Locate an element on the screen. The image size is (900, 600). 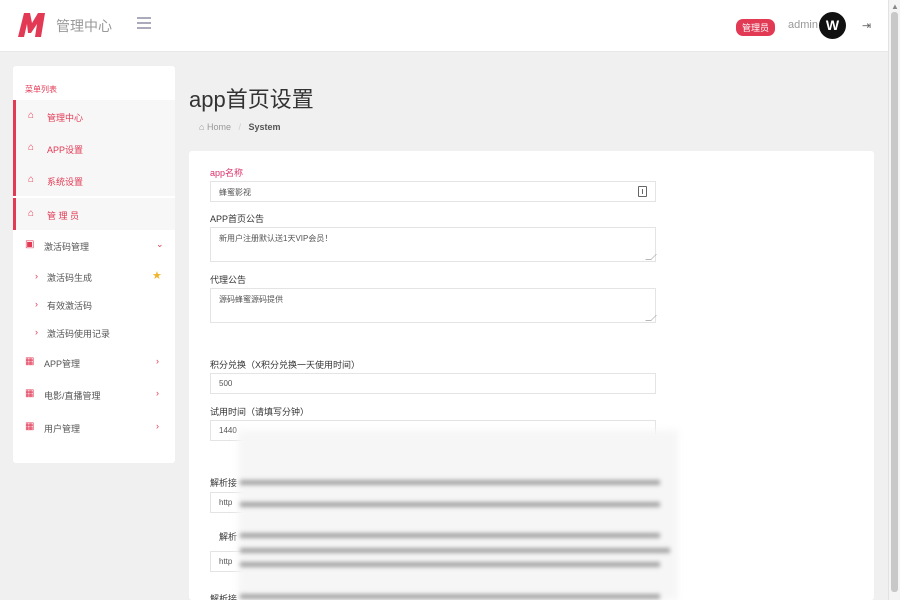
sidebar-subitem-label: 激活码使用记录 is located at coordinates (79, 334).